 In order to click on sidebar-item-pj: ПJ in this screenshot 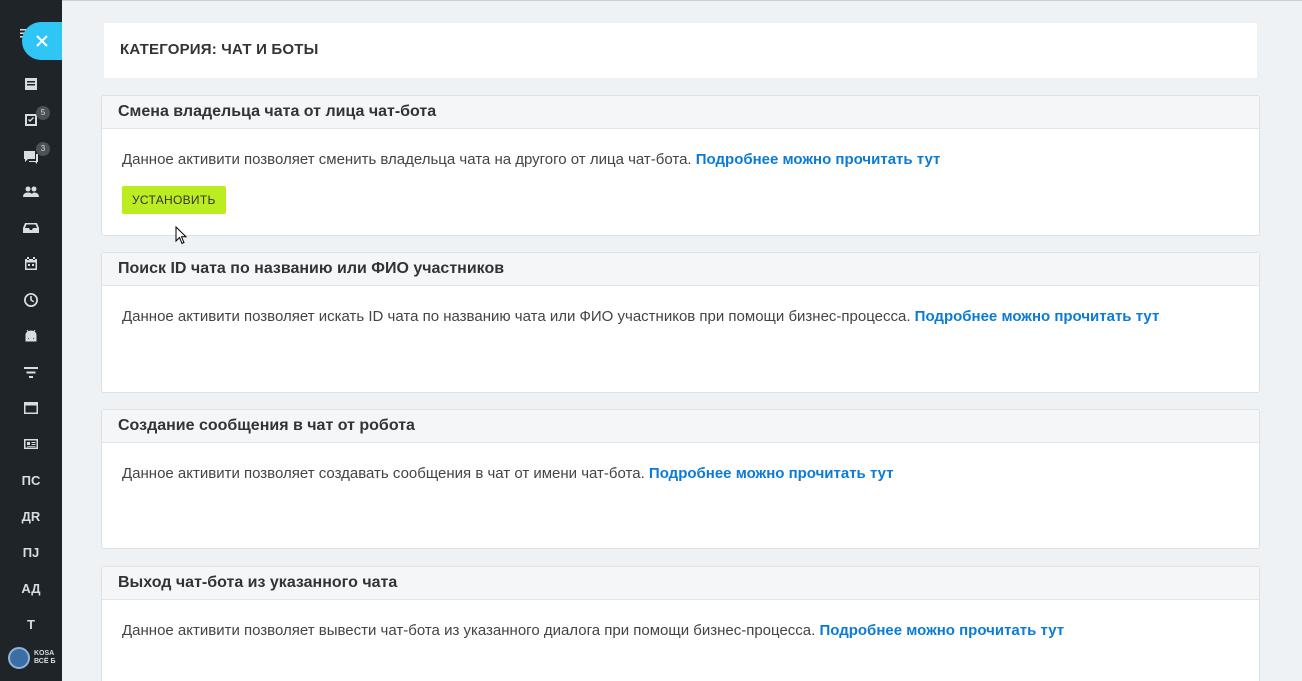, I will do `click(31, 552)`.